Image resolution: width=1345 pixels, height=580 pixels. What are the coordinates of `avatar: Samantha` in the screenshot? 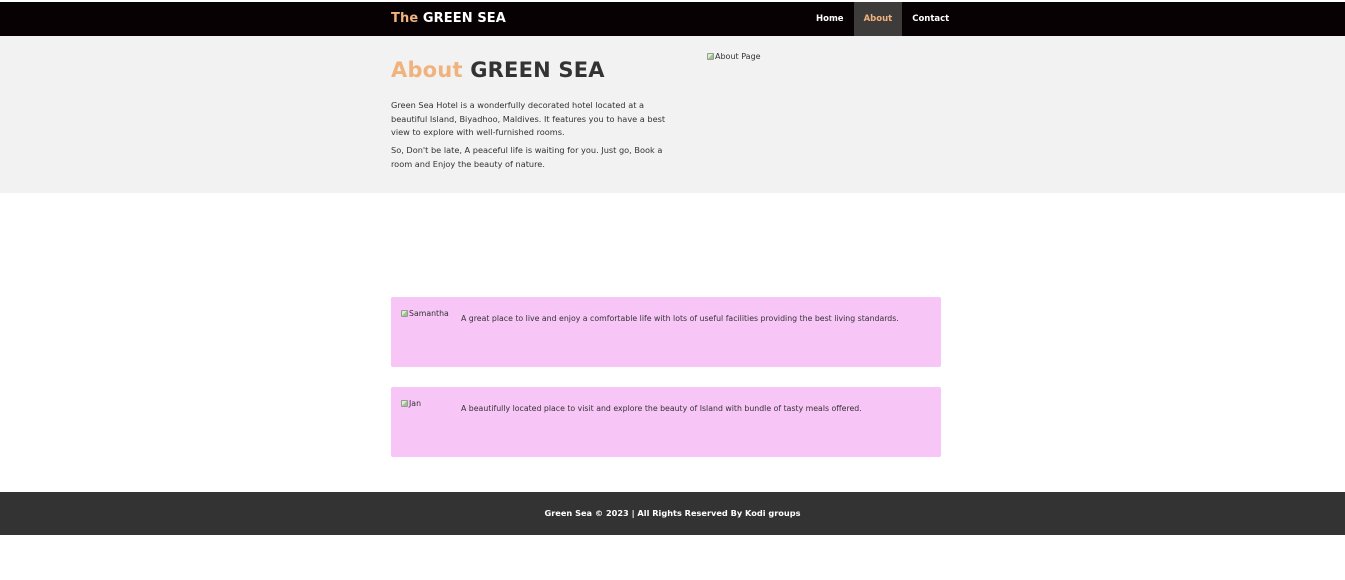 It's located at (425, 313).